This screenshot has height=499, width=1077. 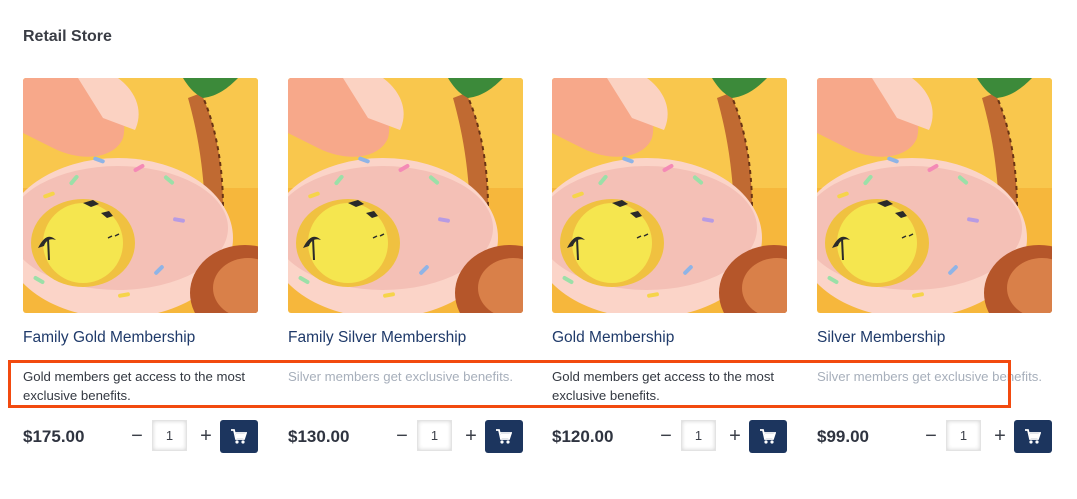 I want to click on product-price: $99.00, so click(x=843, y=436).